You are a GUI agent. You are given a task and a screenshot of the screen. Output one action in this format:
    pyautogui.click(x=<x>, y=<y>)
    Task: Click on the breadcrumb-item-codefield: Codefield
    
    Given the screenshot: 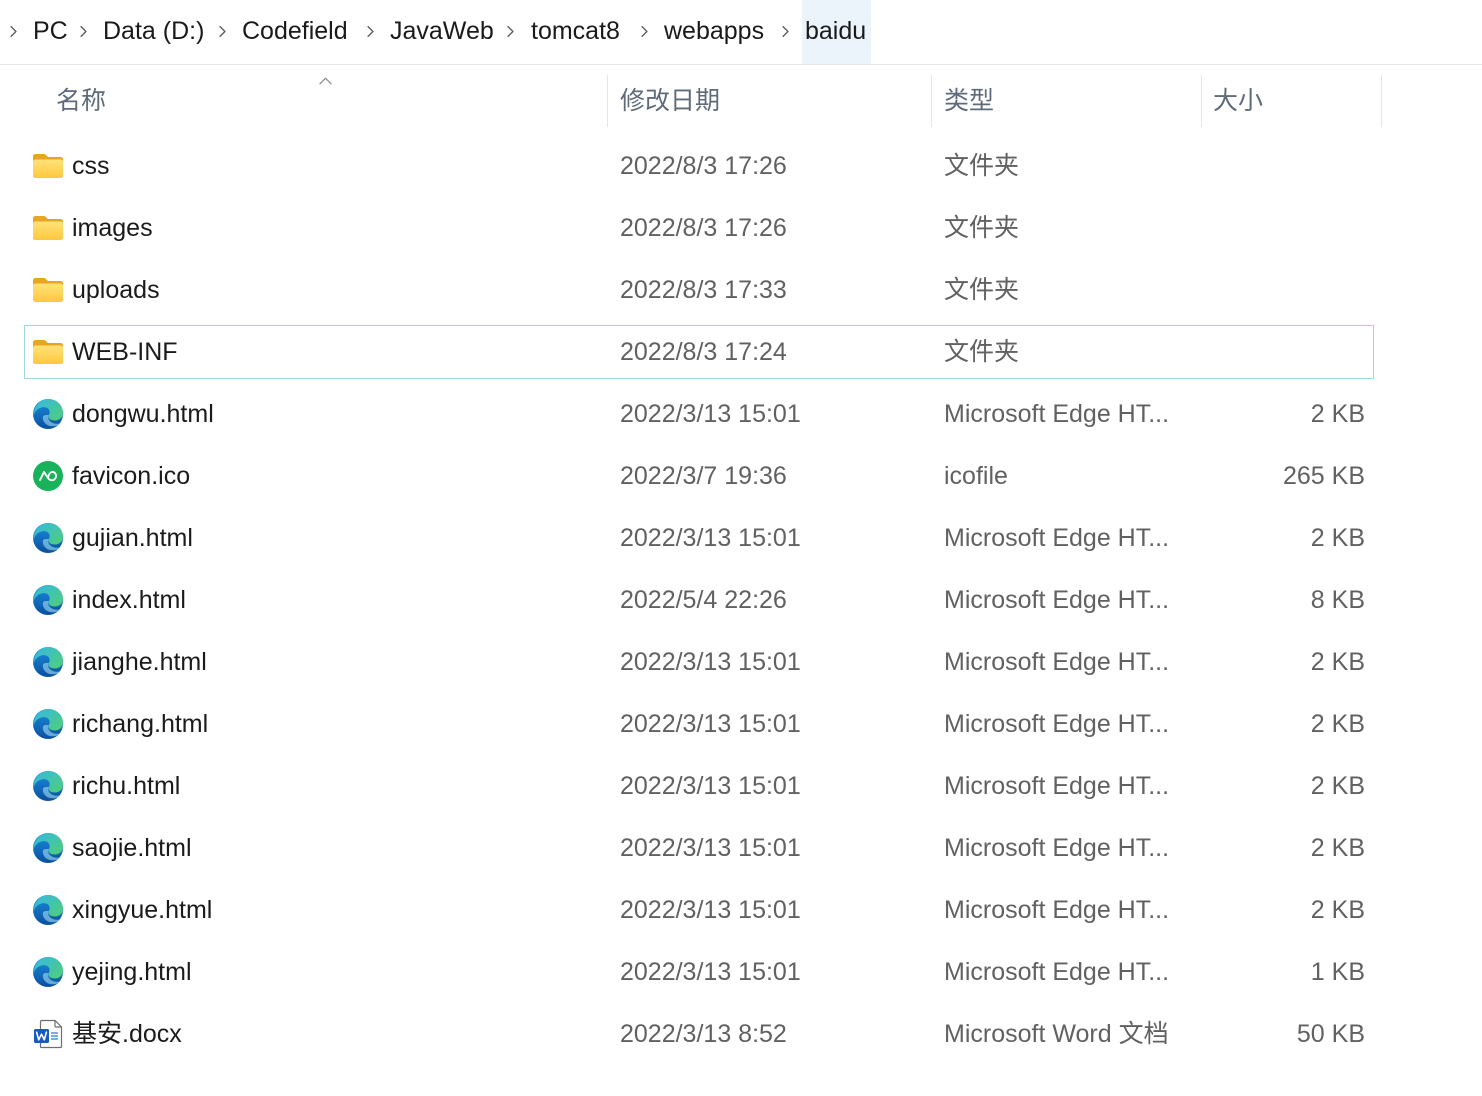 What is the action you would take?
    pyautogui.click(x=295, y=32)
    